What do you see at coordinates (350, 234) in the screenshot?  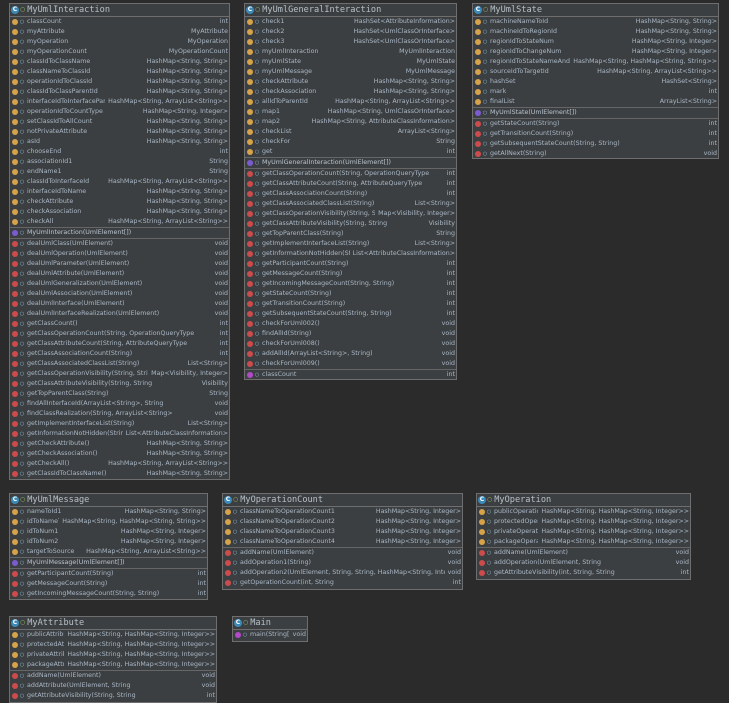 I see `method-gettopparentclass: ○ getTopParentClass(String) String` at bounding box center [350, 234].